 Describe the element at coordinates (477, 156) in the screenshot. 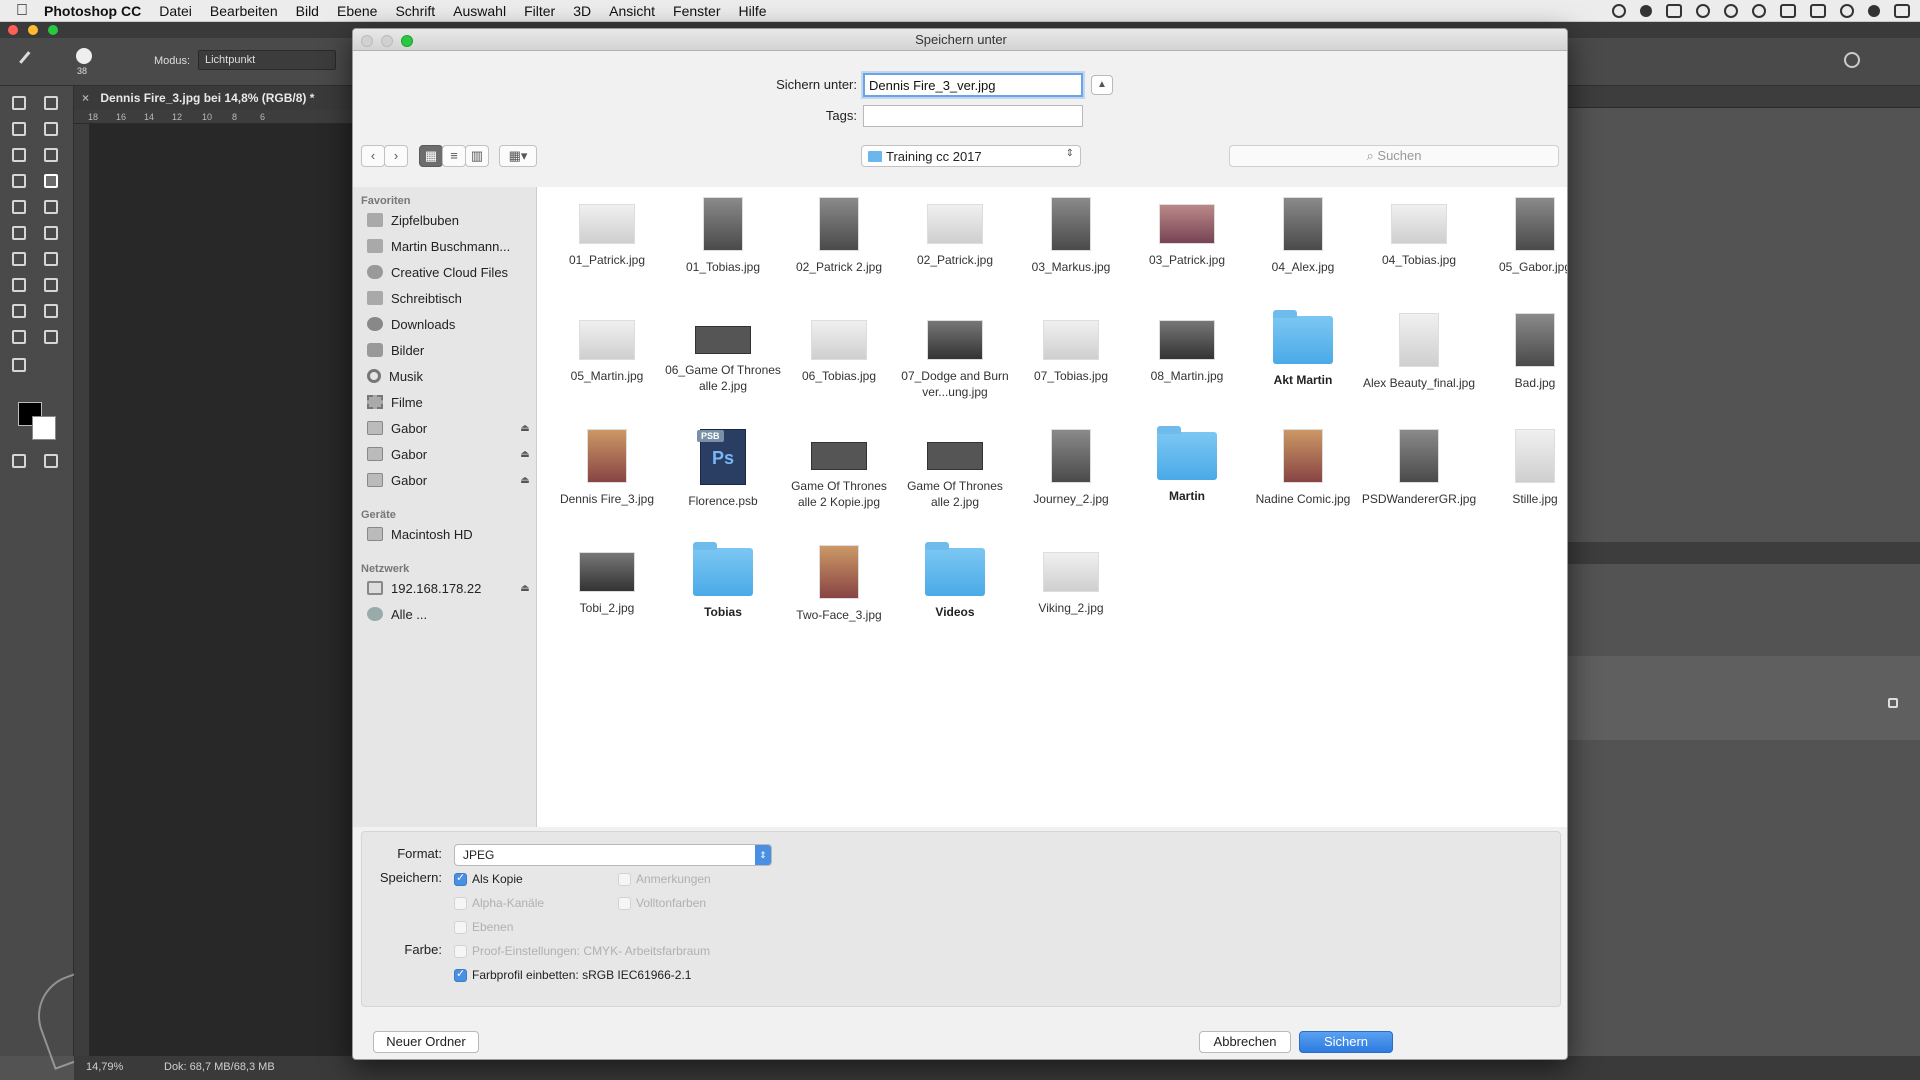

I see `column-view-button: ▥` at that location.